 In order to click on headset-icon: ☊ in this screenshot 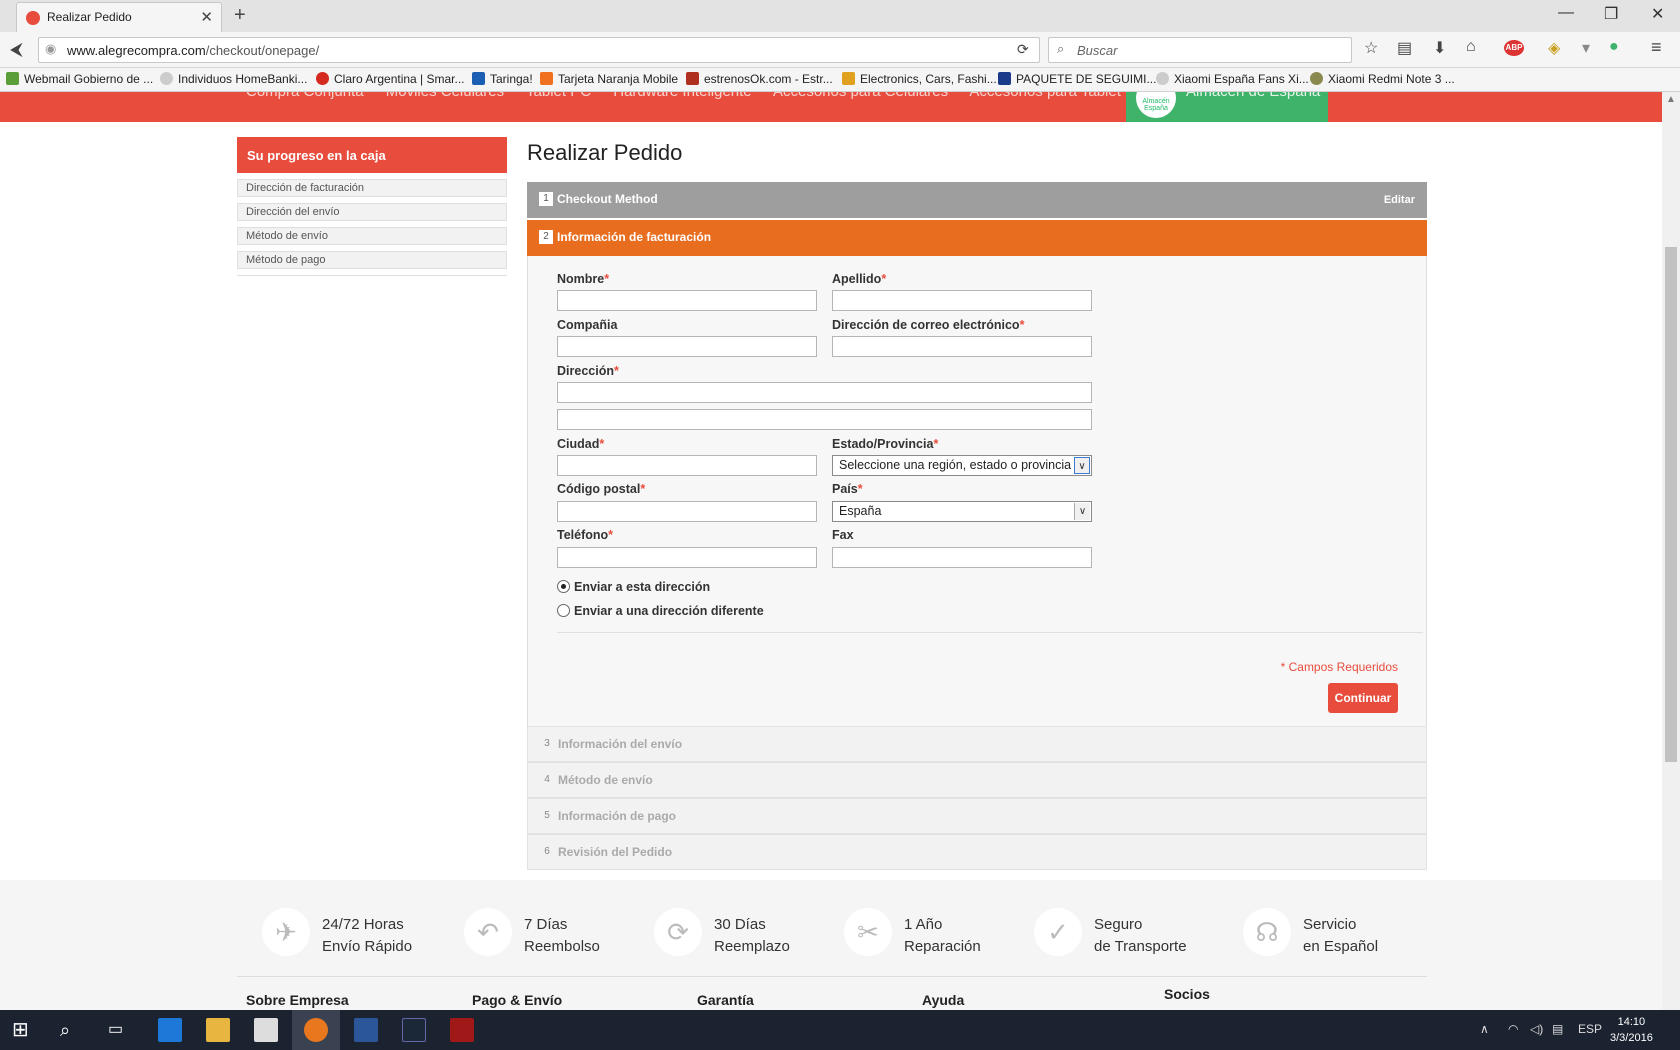, I will do `click(1267, 932)`.